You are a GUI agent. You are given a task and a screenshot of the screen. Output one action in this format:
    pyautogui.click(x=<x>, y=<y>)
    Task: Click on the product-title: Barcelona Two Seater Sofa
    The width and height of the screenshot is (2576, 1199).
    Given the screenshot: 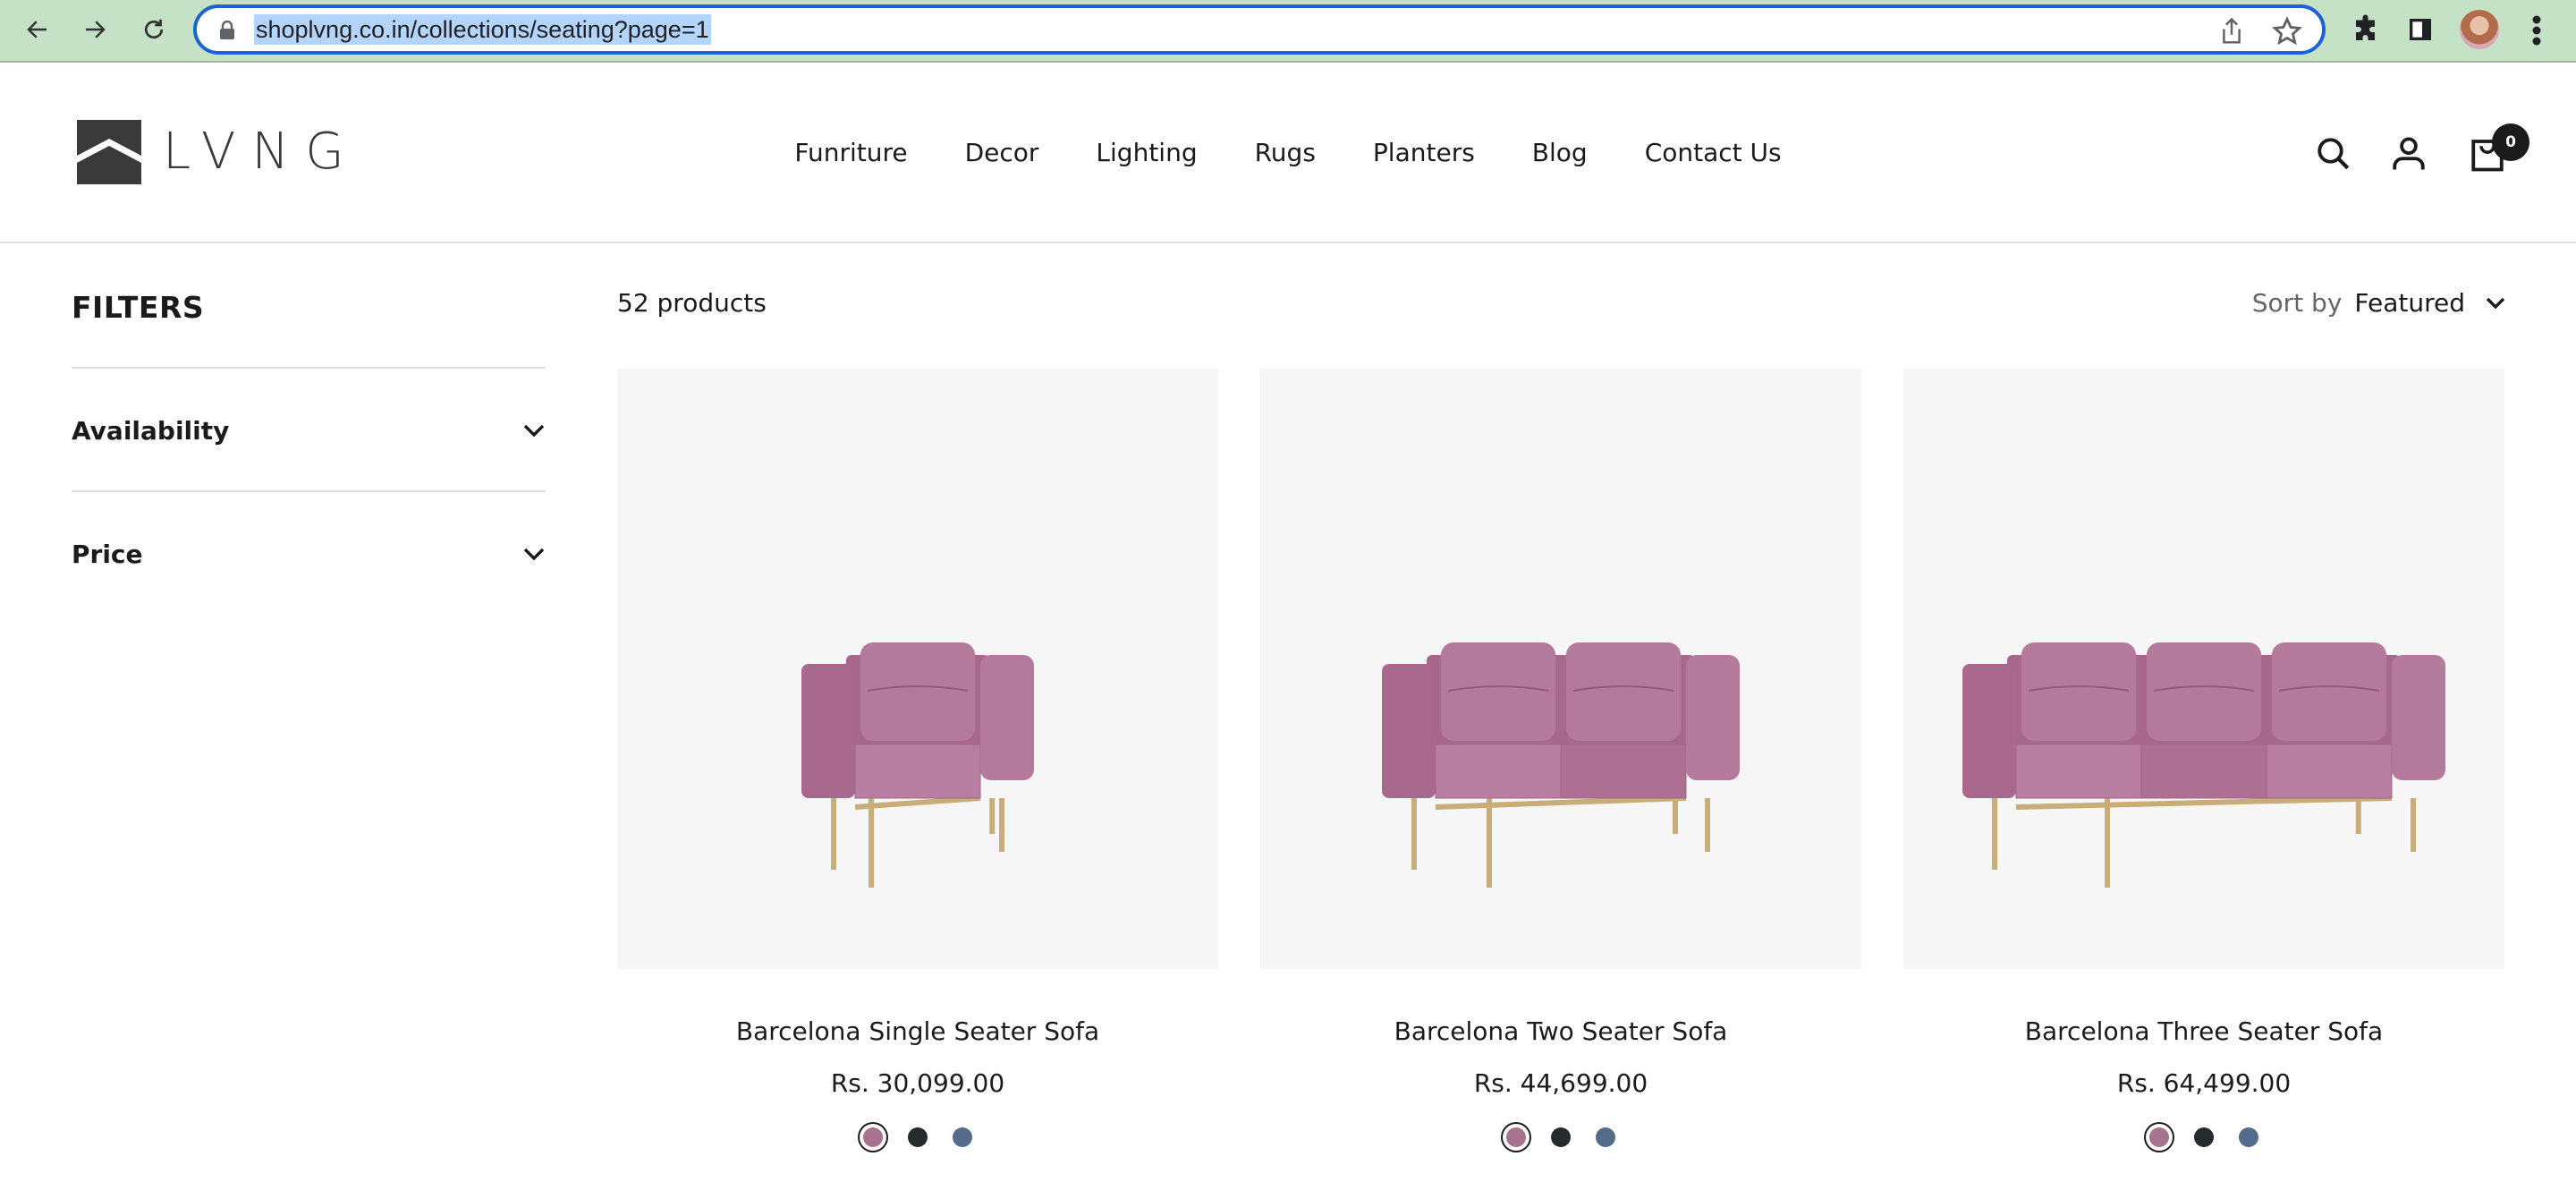 What is the action you would take?
    pyautogui.click(x=1560, y=1031)
    